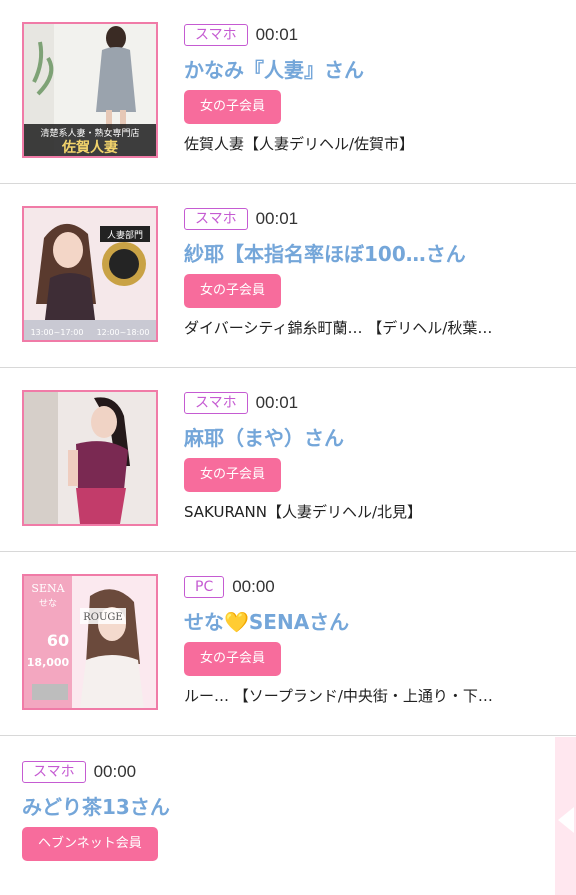 This screenshot has width=576, height=895. Describe the element at coordinates (48, 603) in the screenshot. I see `thumb-caption-2: せな` at that location.